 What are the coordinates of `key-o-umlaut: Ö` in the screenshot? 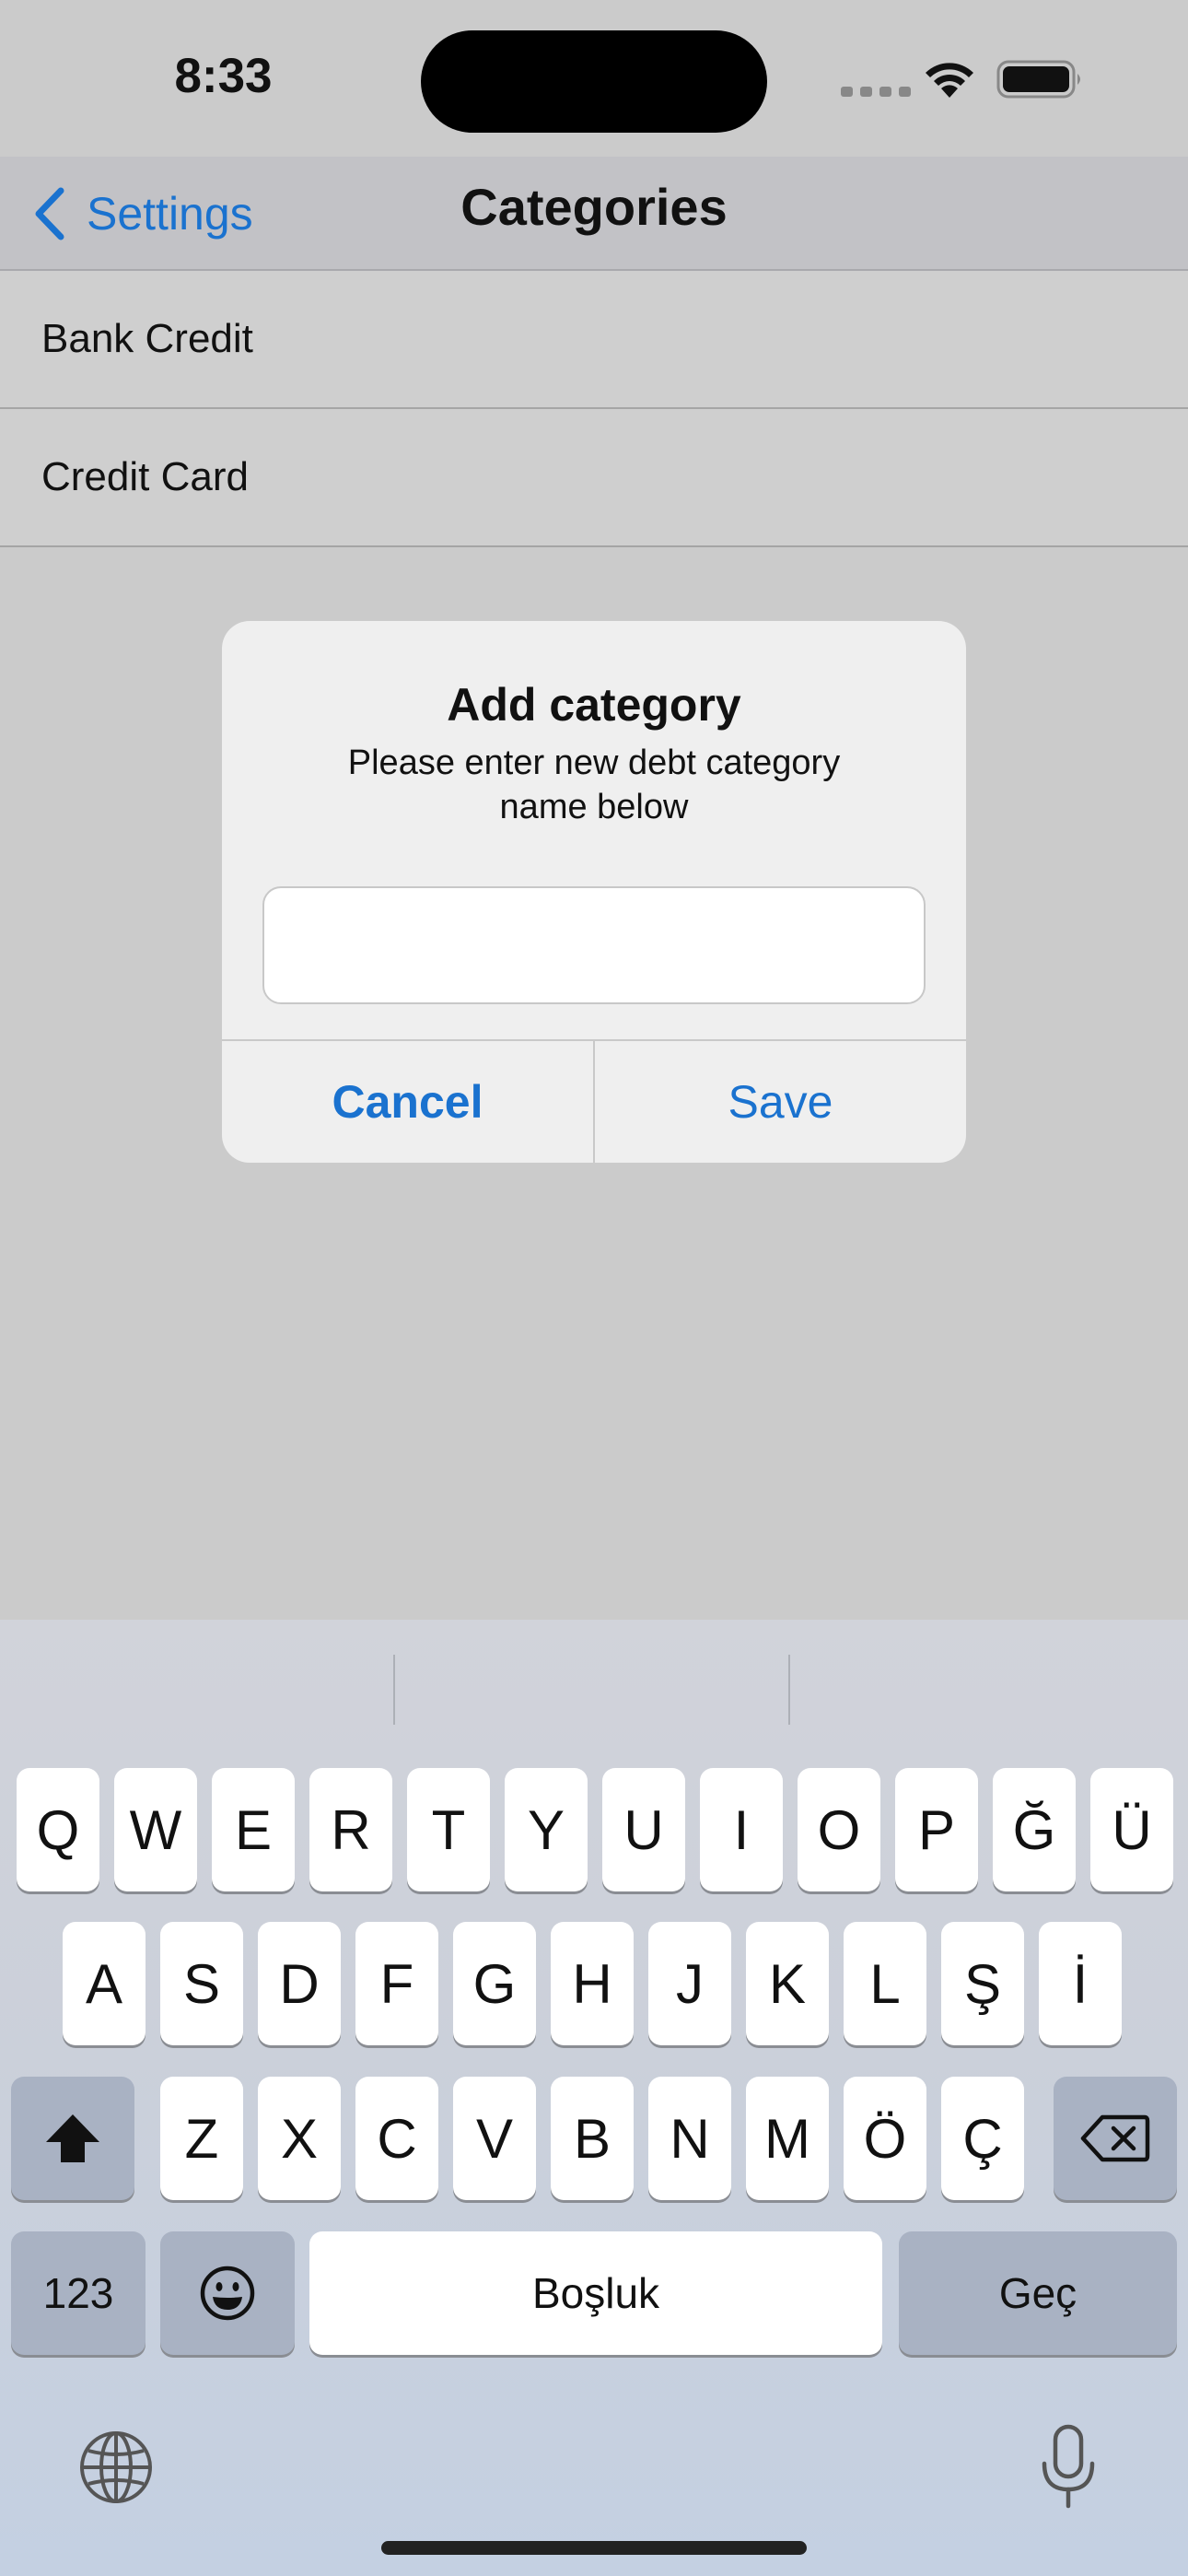 It's located at (885, 2138).